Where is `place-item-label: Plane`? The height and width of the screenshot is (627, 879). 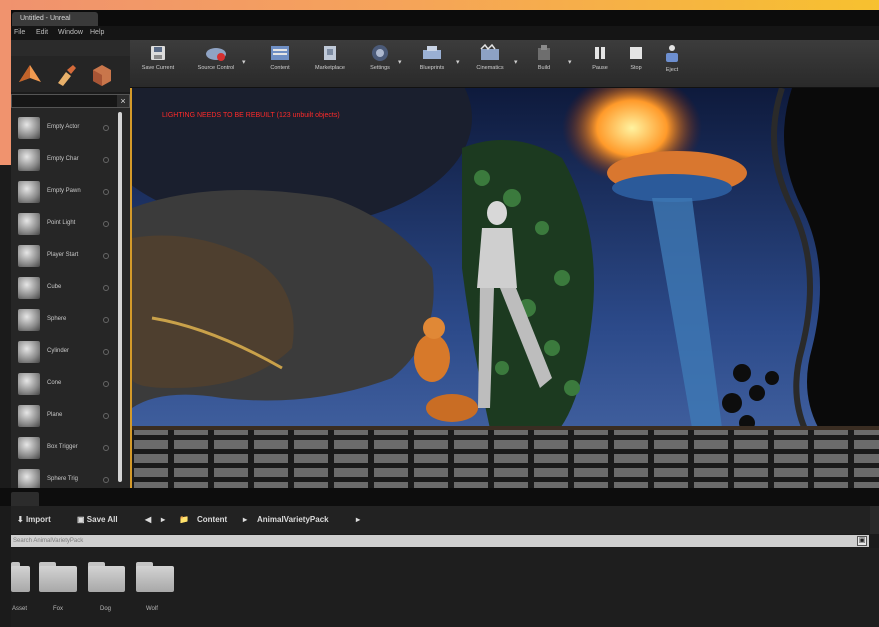
place-item-label: Plane is located at coordinates (55, 415).